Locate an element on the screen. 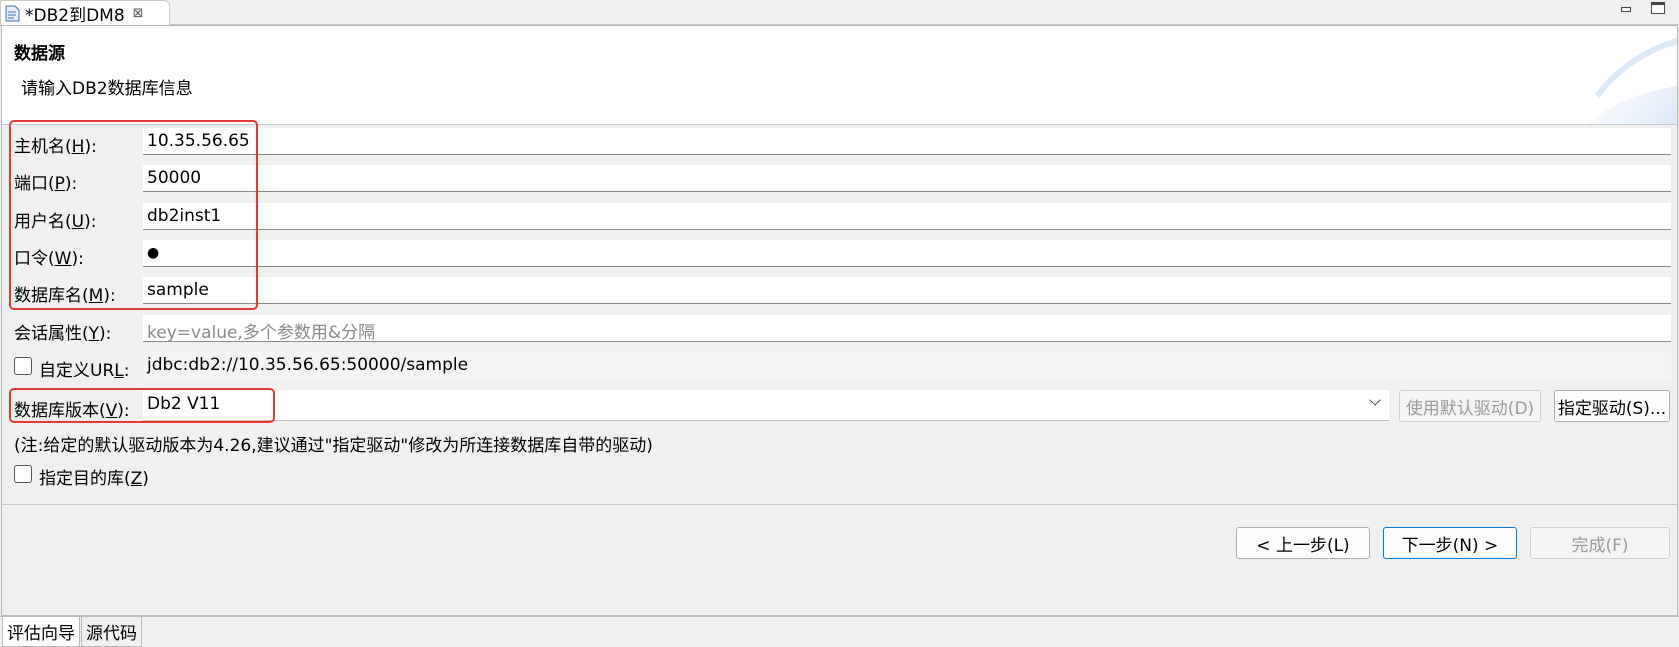 Image resolution: width=1679 pixels, height=647 pixels. finish-button: 完成(F) is located at coordinates (1600, 543).